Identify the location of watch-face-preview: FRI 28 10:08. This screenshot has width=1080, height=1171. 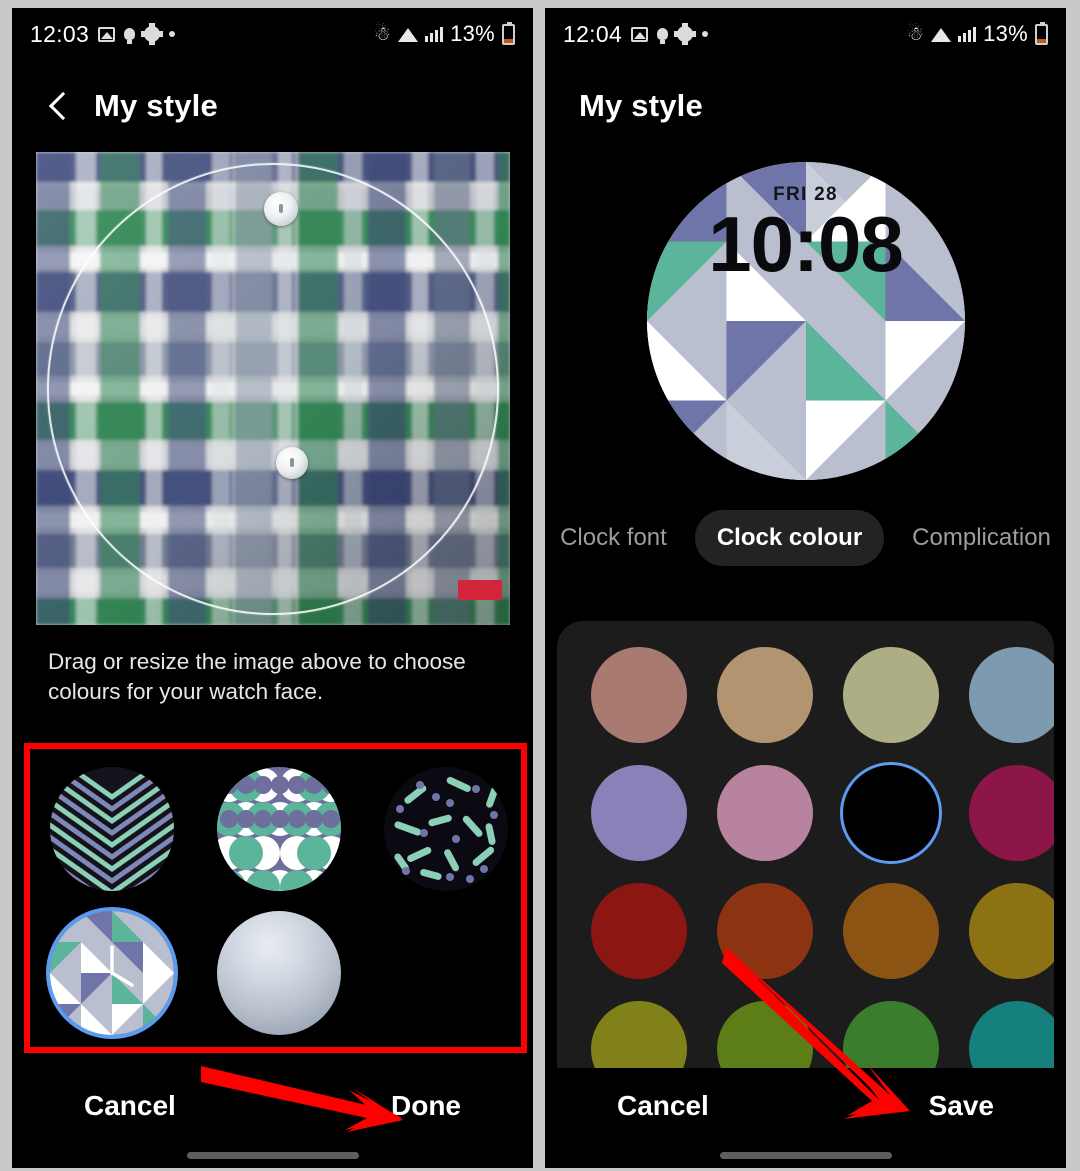
(805, 321).